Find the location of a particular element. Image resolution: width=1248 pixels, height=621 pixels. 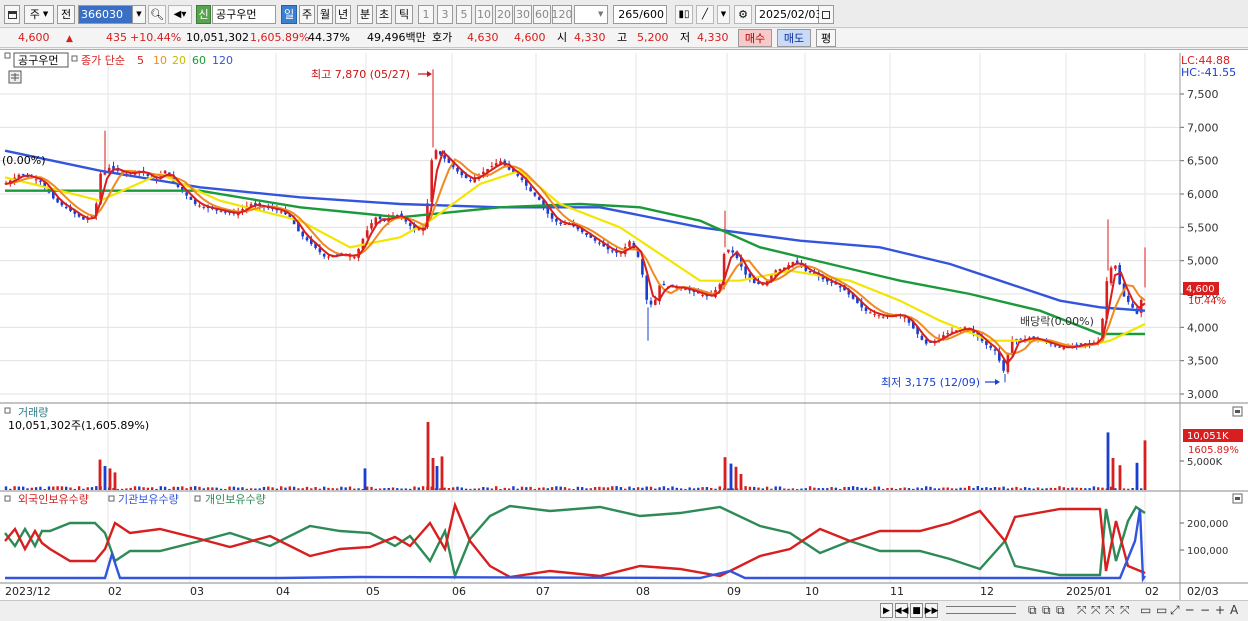

count-input: 265/600 is located at coordinates (640, 14).